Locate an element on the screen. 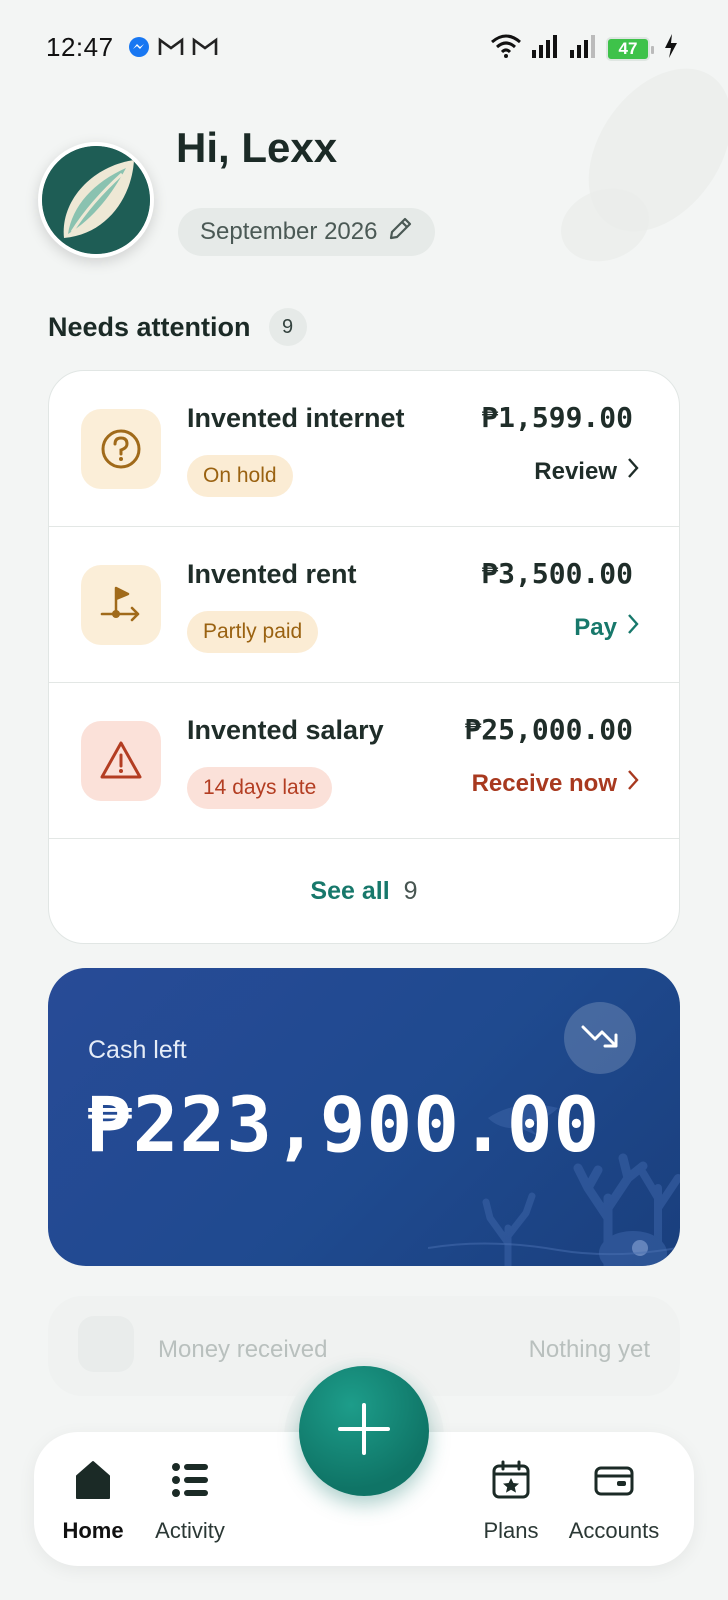 This screenshot has height=1600, width=728. item-name: Invented internet is located at coordinates (296, 418).